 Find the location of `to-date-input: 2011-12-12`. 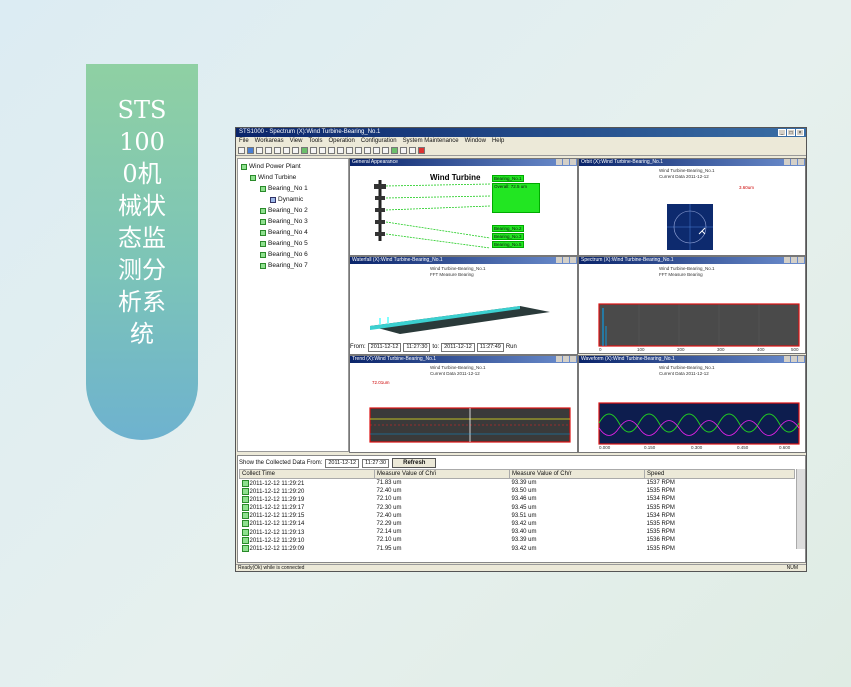

to-date-input: 2011-12-12 is located at coordinates (458, 347).